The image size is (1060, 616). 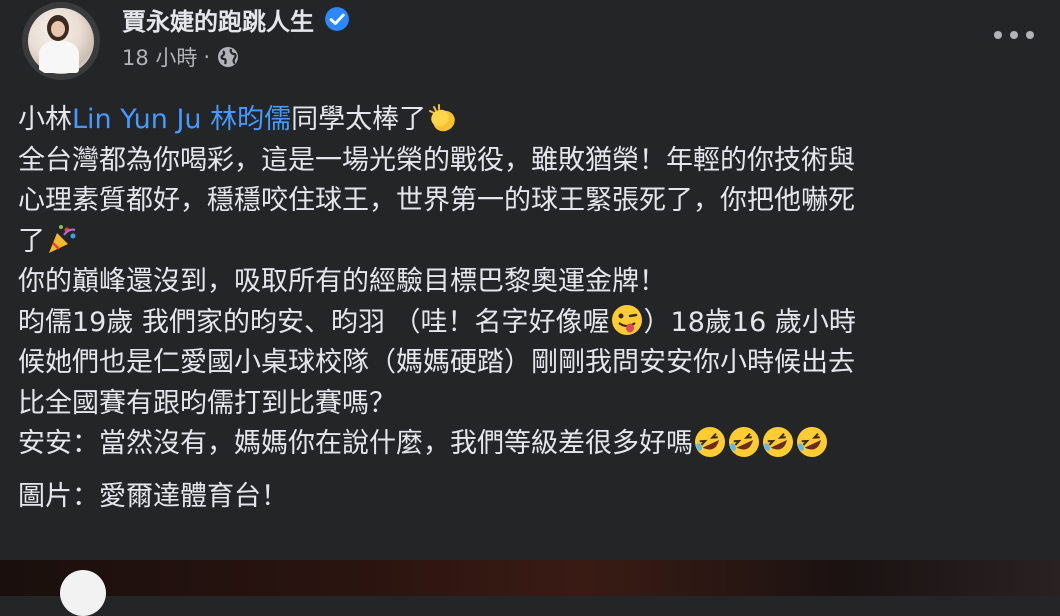 What do you see at coordinates (442, 117) in the screenshot?
I see `clapping-hands-emoji-icon` at bounding box center [442, 117].